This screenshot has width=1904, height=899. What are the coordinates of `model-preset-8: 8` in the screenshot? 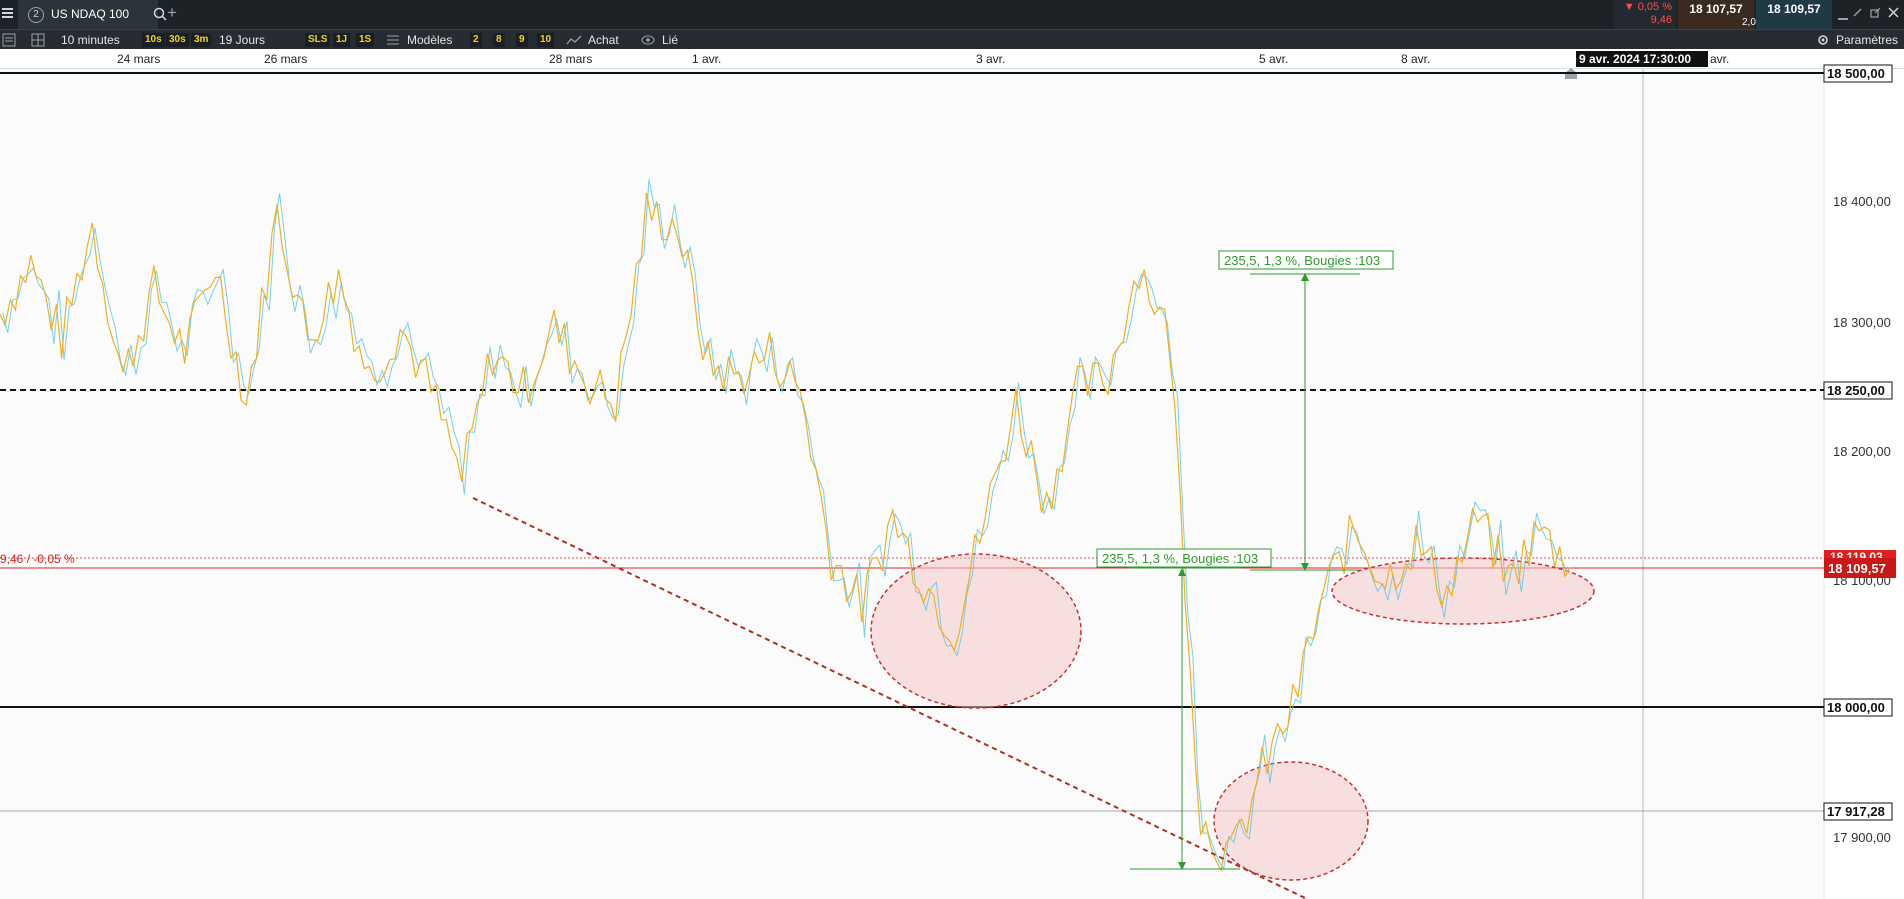 It's located at (499, 40).